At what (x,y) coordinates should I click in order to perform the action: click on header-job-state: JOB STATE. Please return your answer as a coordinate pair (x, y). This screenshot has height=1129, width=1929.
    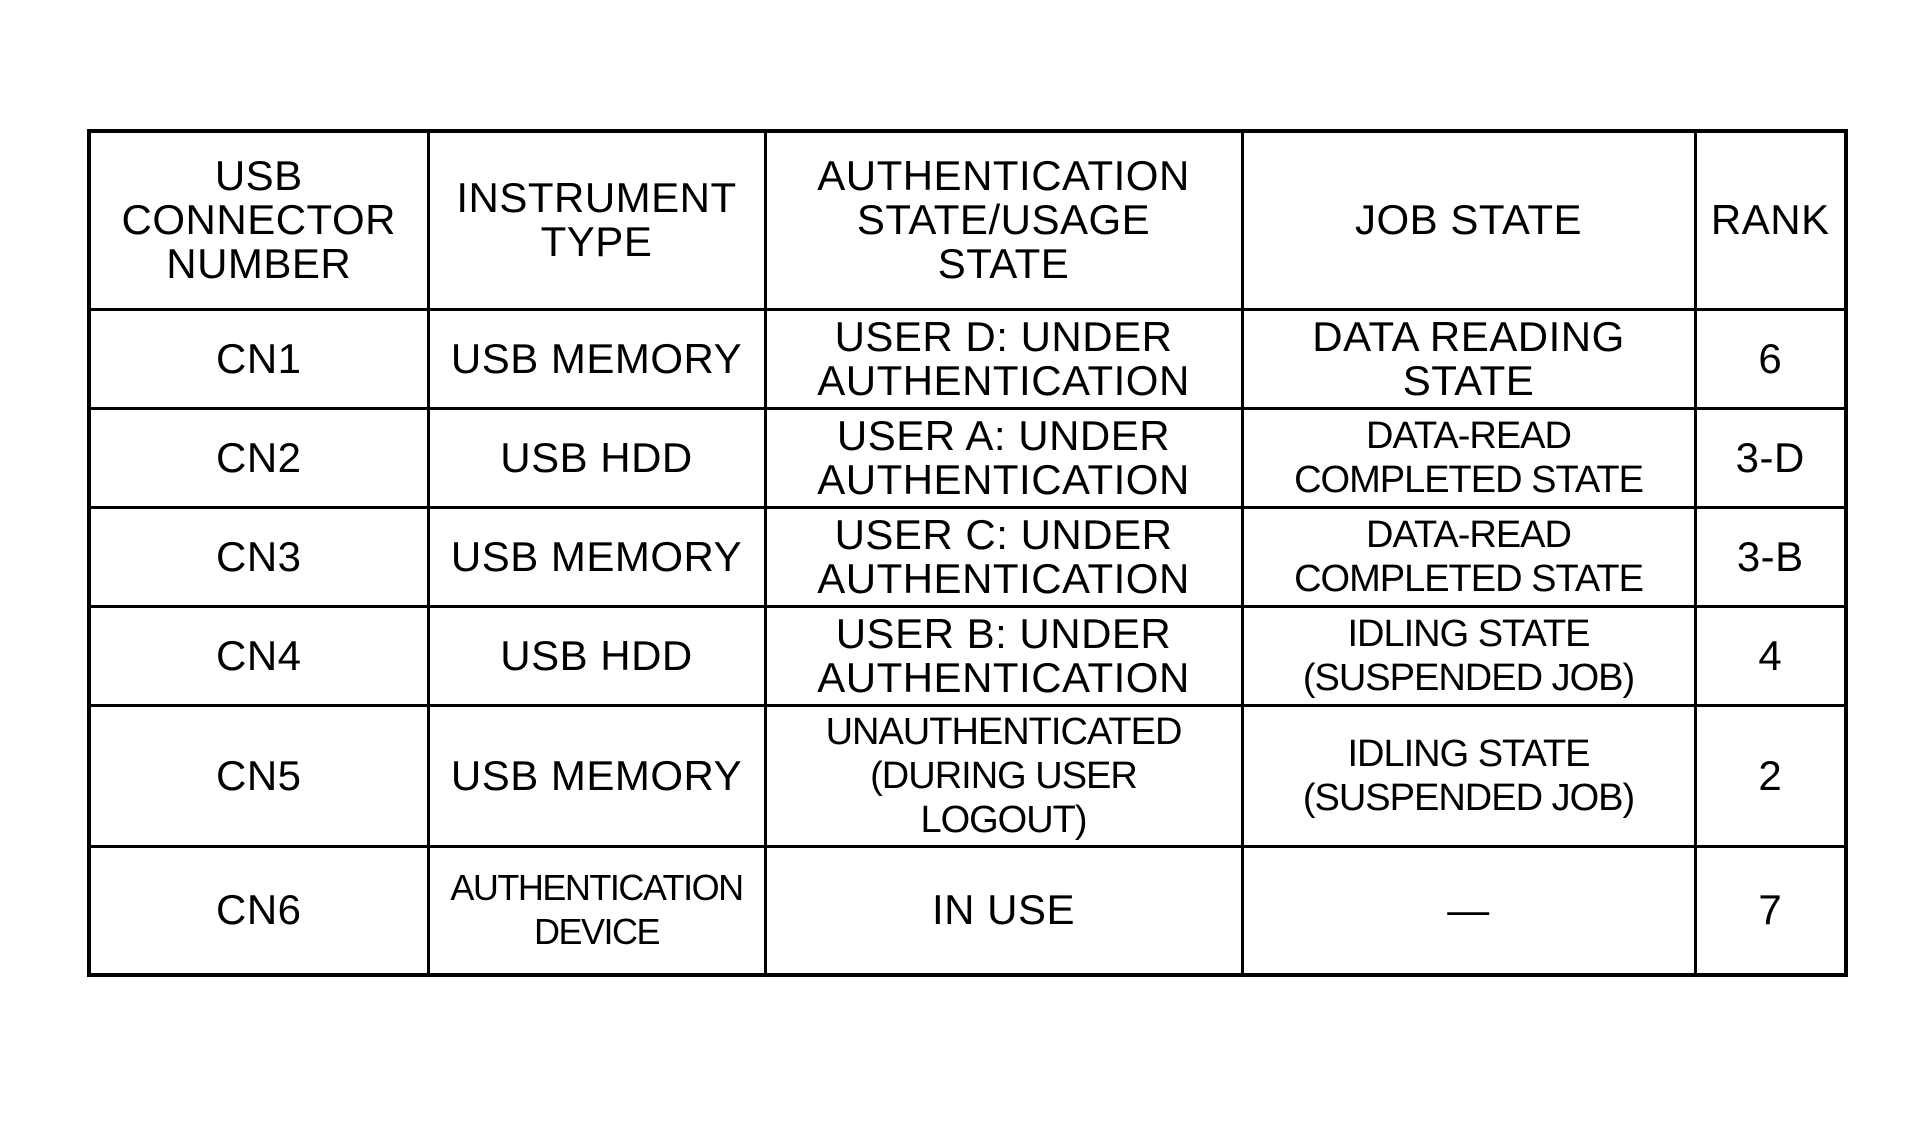
    Looking at the image, I should click on (1468, 220).